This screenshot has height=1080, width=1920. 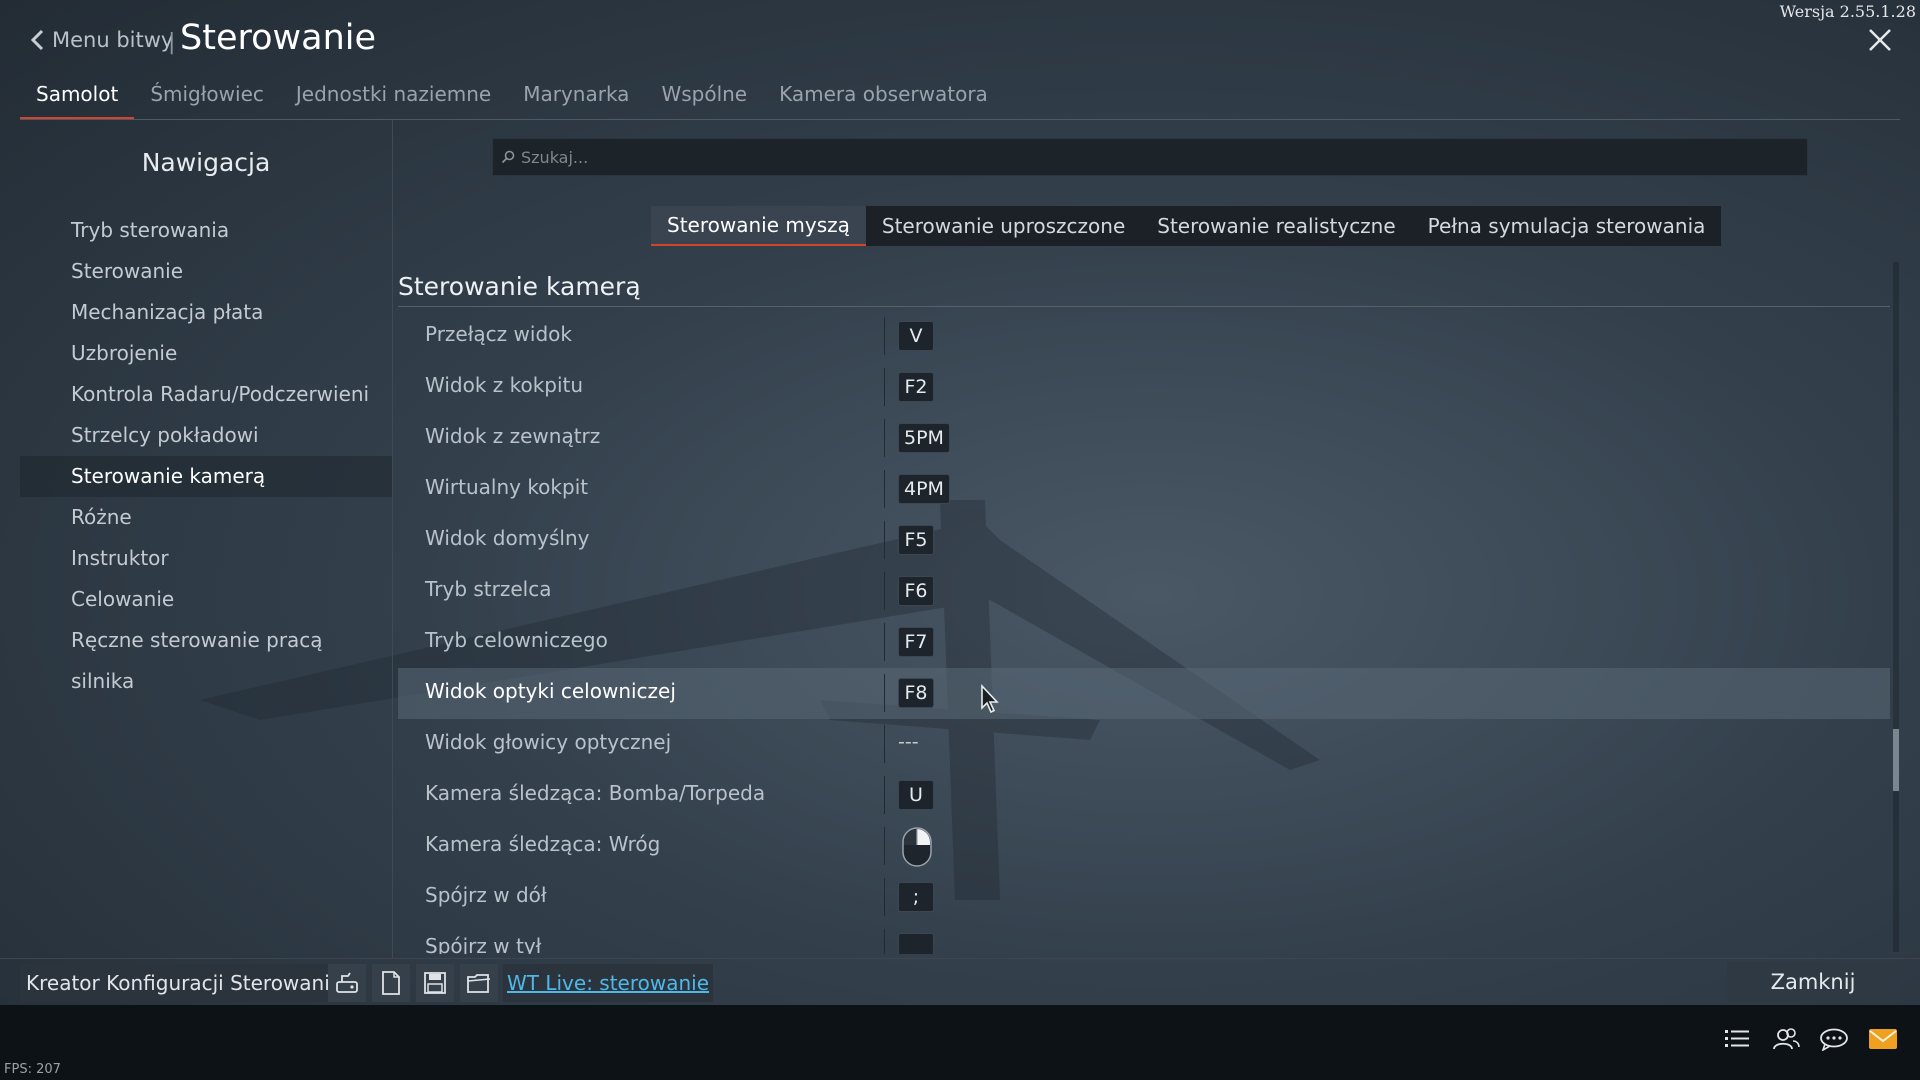 What do you see at coordinates (916, 642) in the screenshot?
I see `key-badge: F7` at bounding box center [916, 642].